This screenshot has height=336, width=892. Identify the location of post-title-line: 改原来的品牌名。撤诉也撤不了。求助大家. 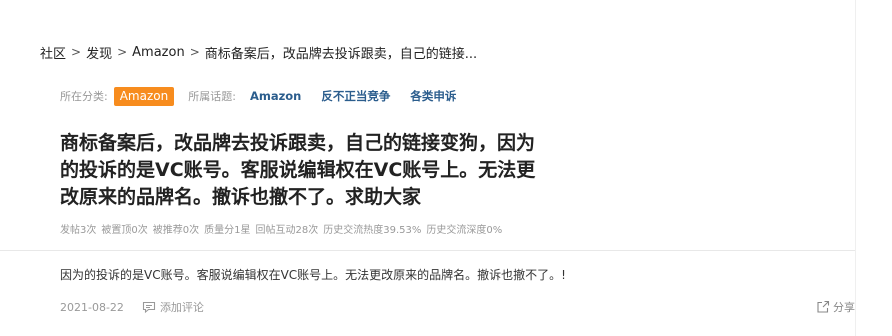
(241, 197).